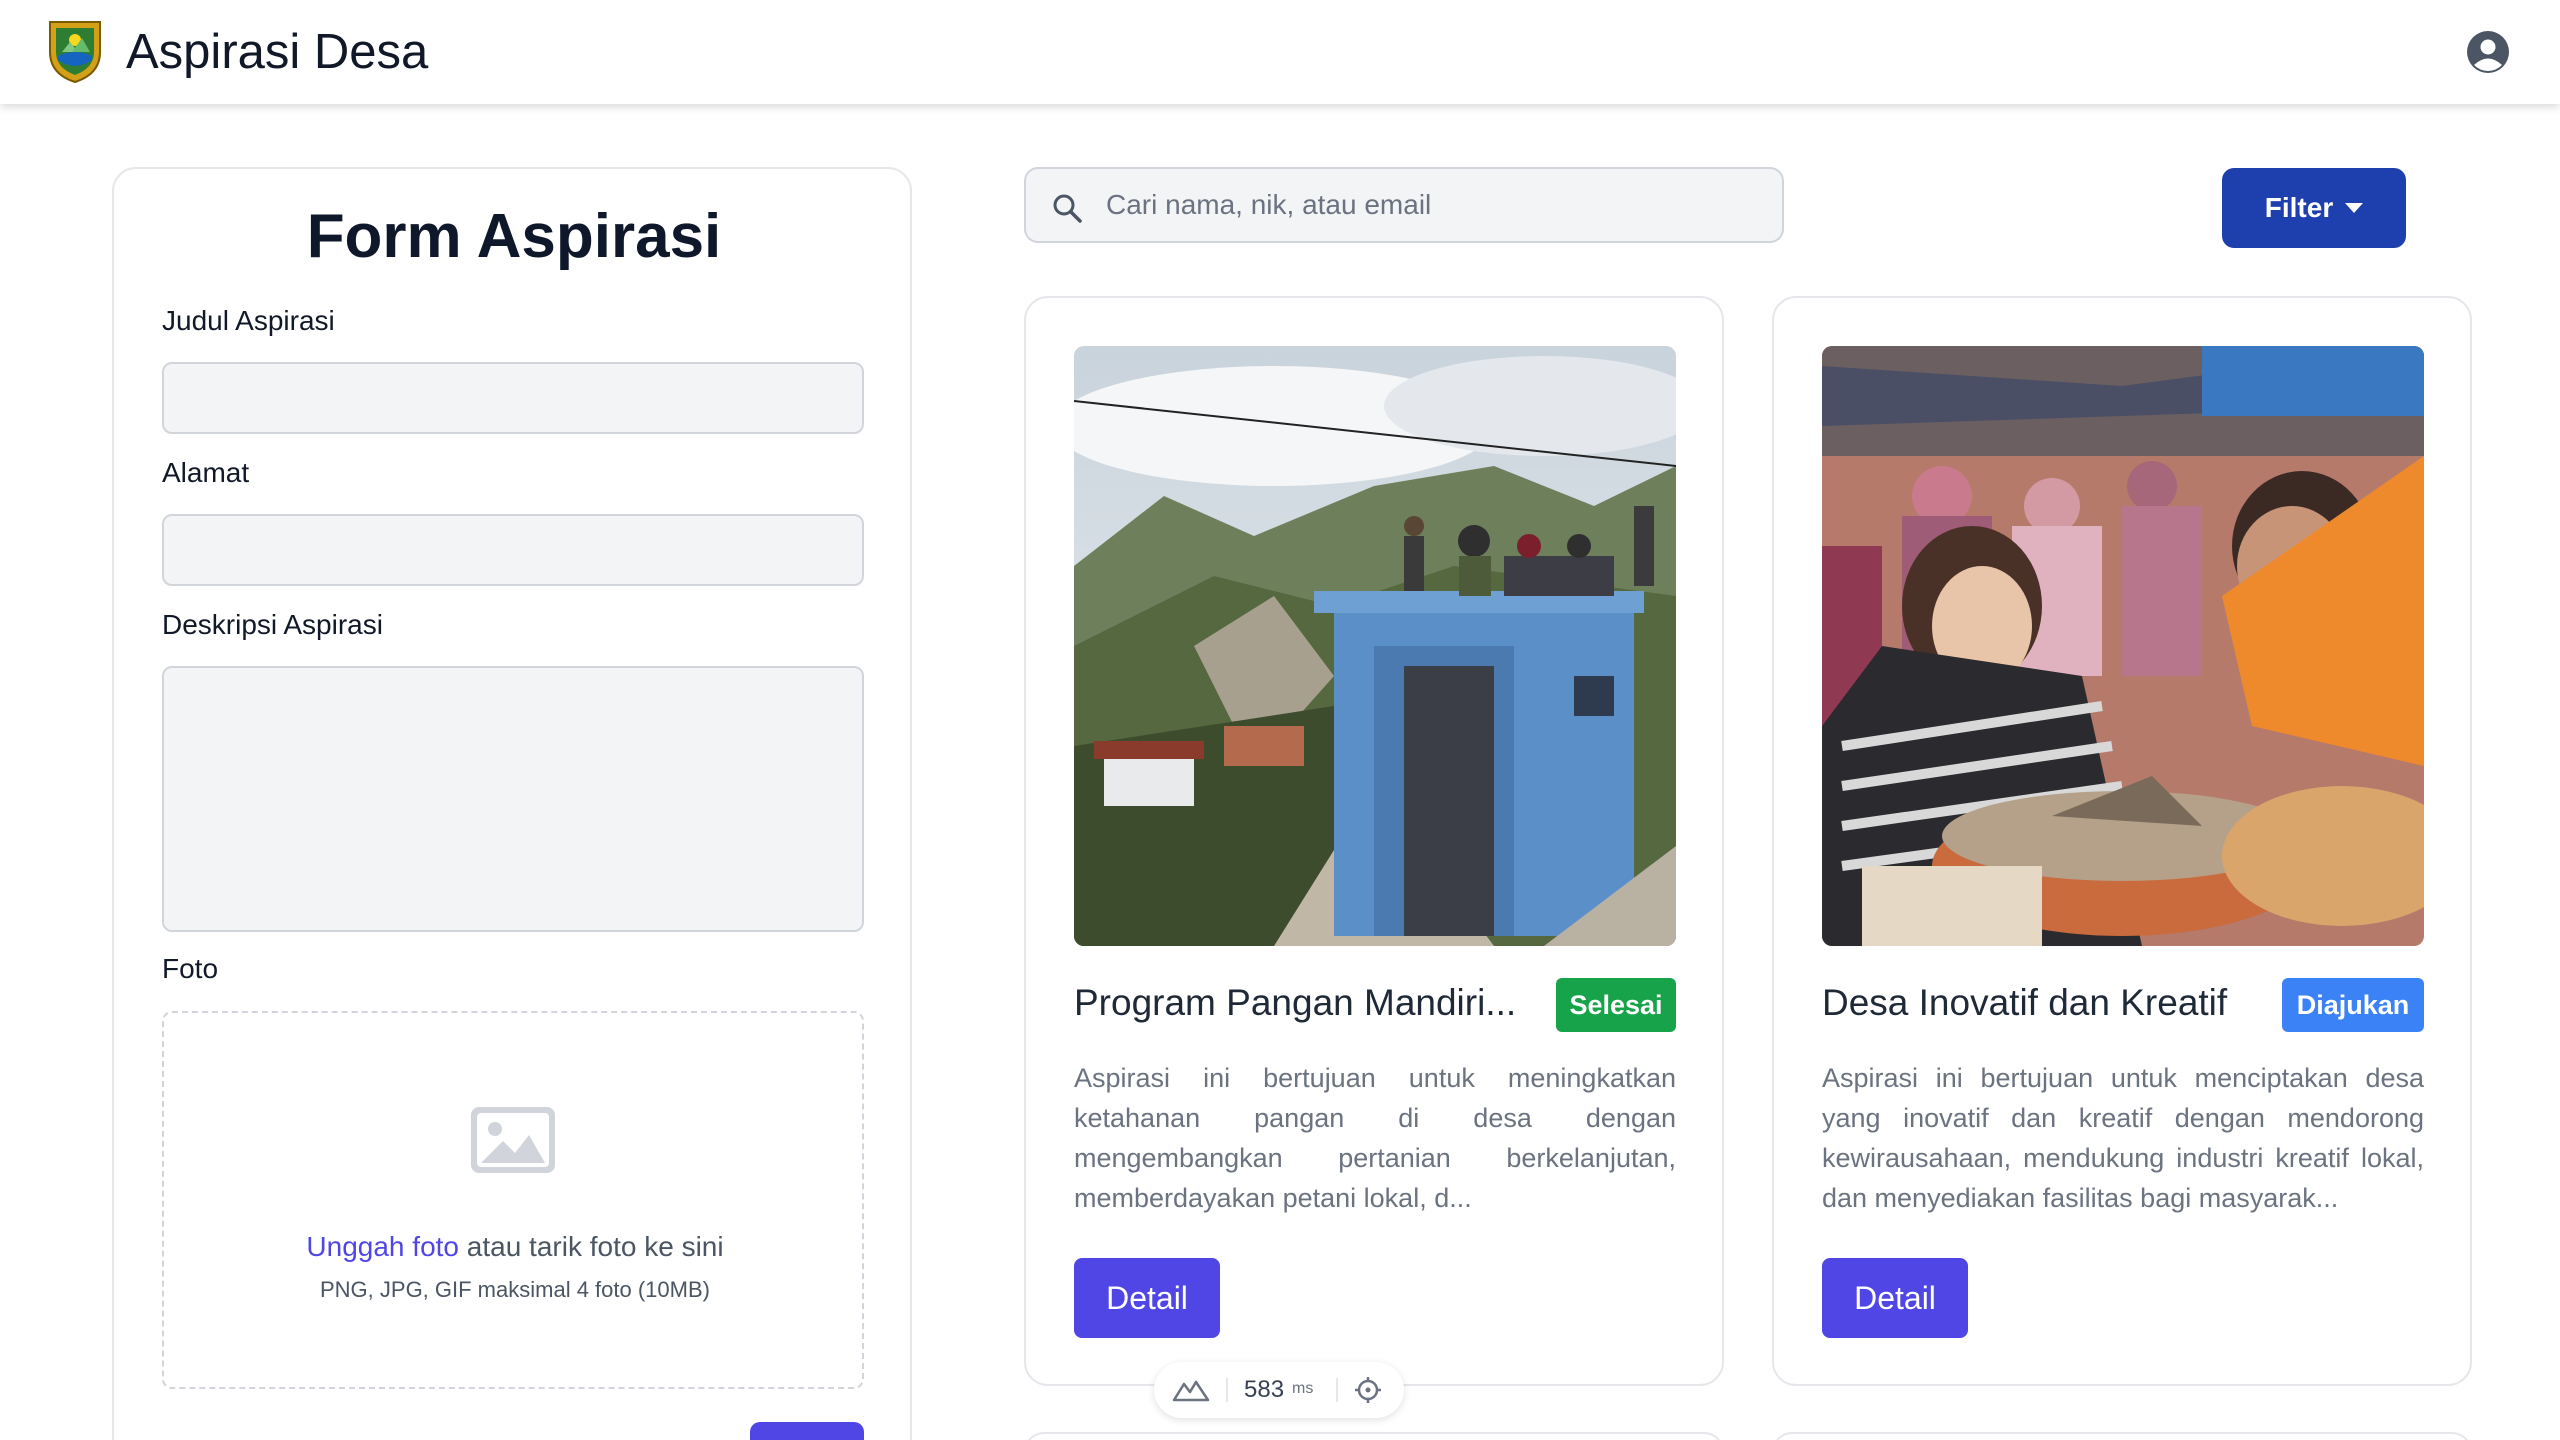 The image size is (2560, 1440). I want to click on filter-label: Filter, so click(2299, 207).